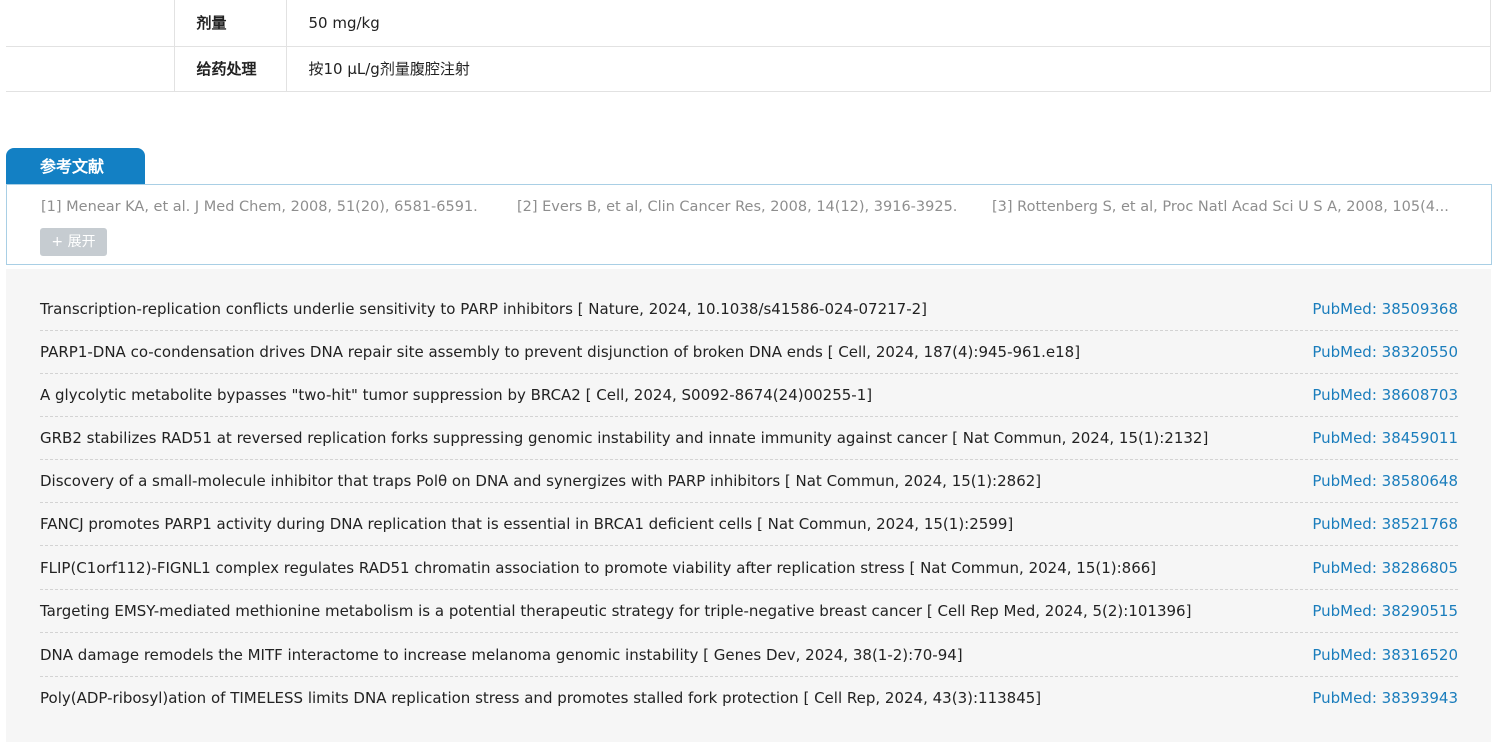  What do you see at coordinates (1385, 395) in the screenshot?
I see `pubmed-link: PubMed: 38608703` at bounding box center [1385, 395].